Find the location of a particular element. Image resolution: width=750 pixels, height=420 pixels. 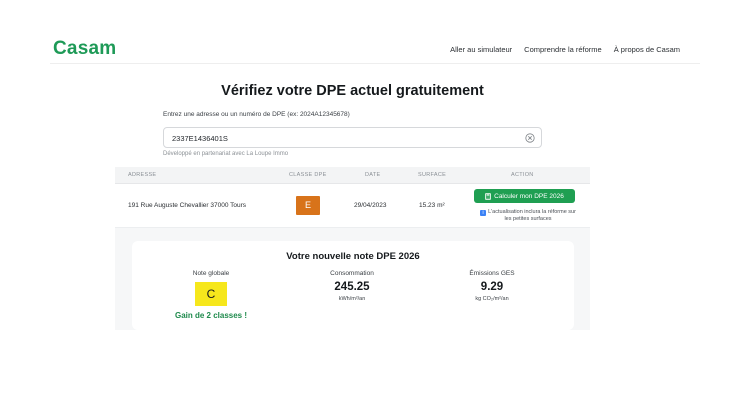

dpe-search-input is located at coordinates (342, 138).